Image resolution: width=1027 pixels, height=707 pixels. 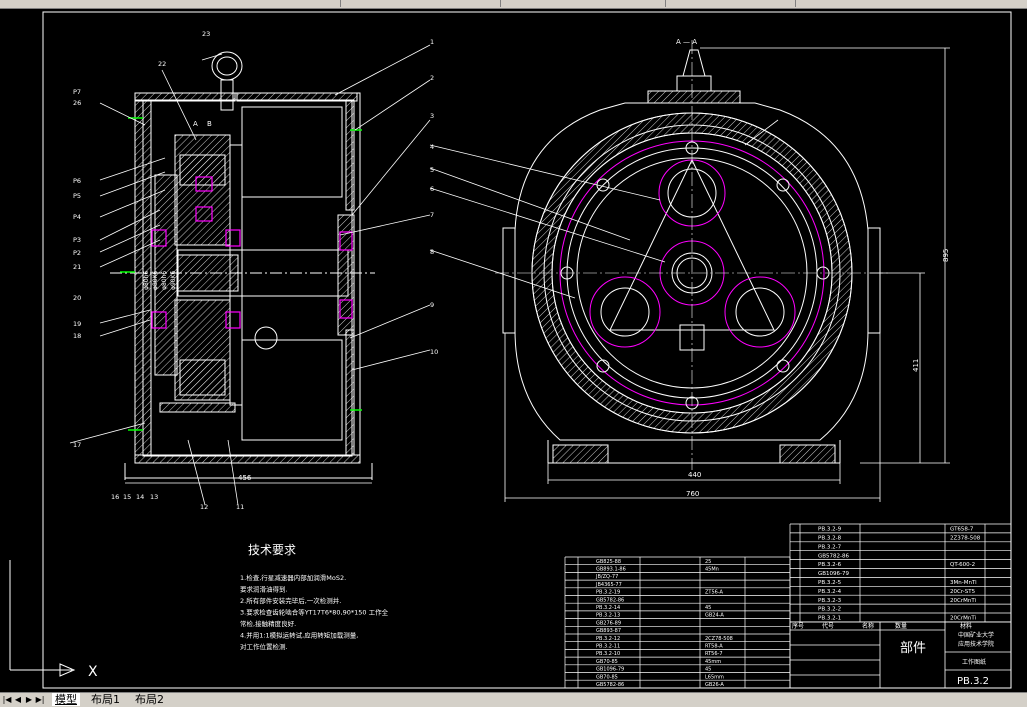 I want to click on tech-req-line: 2.所有部件安装完毕后,一次检测并., so click(x=290, y=600).